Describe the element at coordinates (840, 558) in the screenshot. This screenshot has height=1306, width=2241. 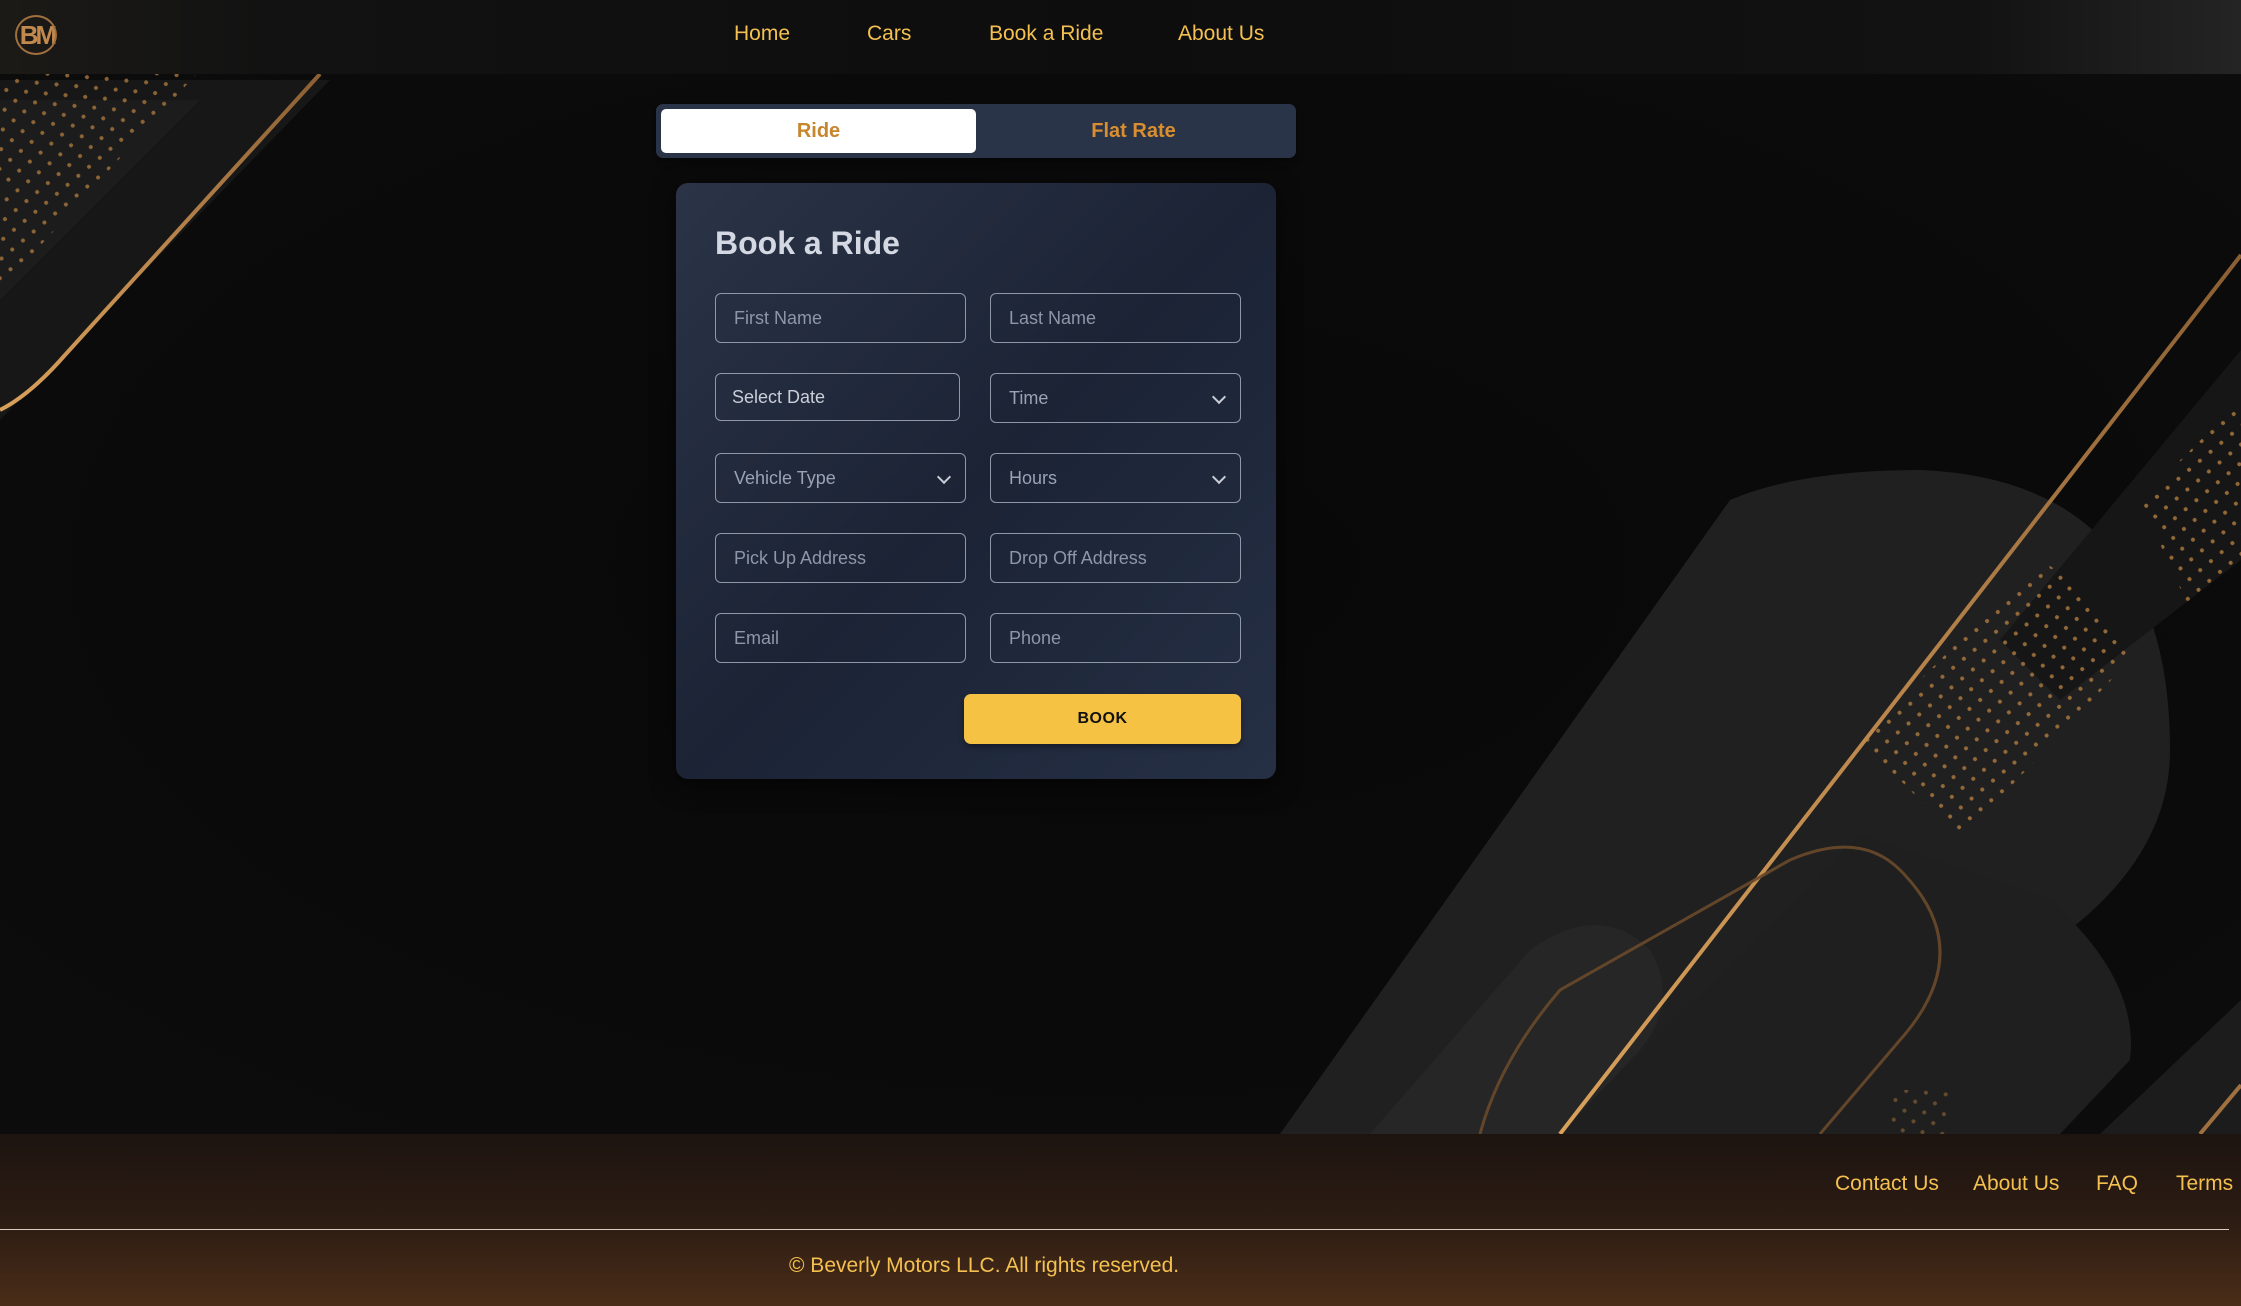
I see `pickup-address-input` at that location.